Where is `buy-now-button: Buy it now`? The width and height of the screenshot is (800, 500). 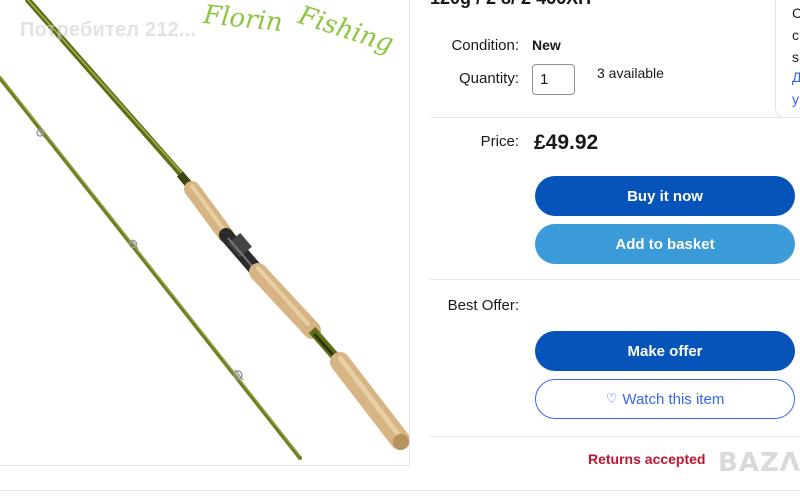
buy-now-button: Buy it now is located at coordinates (665, 196).